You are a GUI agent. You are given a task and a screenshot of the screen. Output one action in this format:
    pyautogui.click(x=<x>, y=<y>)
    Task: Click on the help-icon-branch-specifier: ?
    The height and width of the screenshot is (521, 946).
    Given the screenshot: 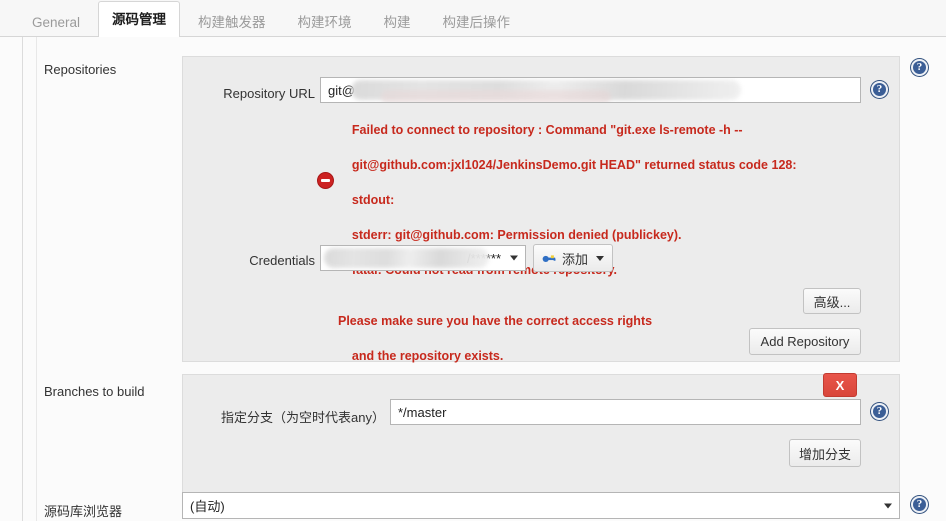 What is the action you would take?
    pyautogui.click(x=879, y=411)
    